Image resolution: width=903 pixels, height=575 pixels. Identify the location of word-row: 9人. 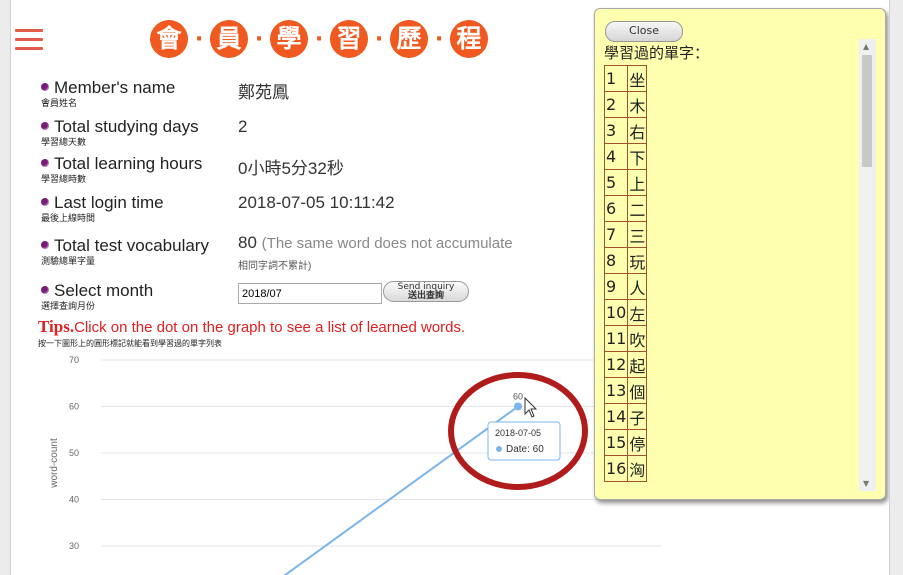
(626, 286).